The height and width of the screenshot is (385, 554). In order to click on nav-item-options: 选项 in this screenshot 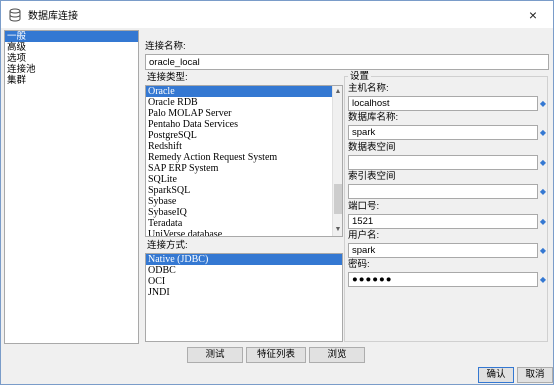, I will do `click(71, 58)`.